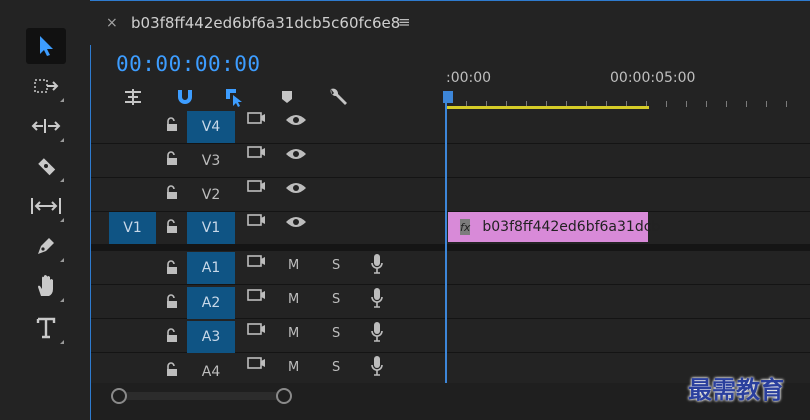 The height and width of the screenshot is (420, 810). I want to click on slip-tool, so click(46, 206).